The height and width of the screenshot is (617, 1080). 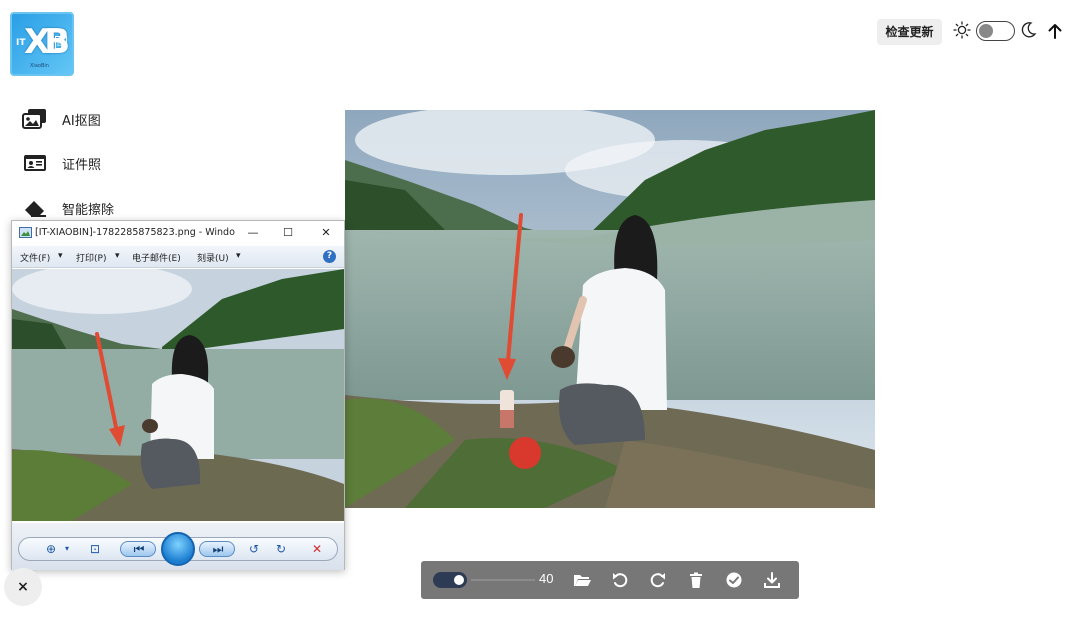 What do you see at coordinates (95, 549) in the screenshot?
I see `actual-size-icon: ⊡` at bounding box center [95, 549].